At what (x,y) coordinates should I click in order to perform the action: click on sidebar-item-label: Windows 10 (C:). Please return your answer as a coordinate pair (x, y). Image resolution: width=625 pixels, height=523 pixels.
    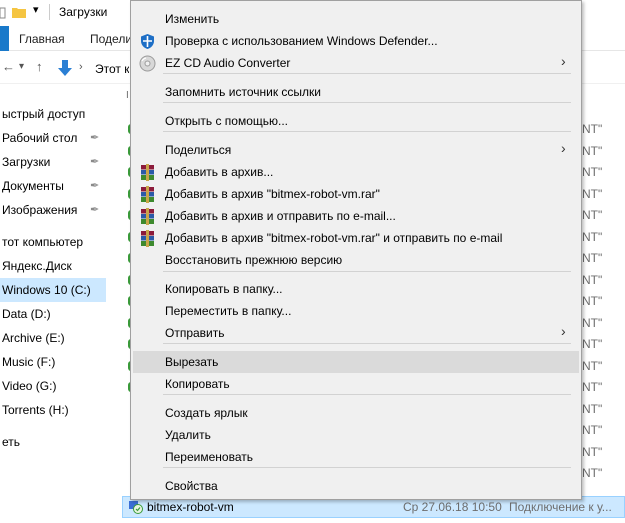
    Looking at the image, I should click on (46, 290).